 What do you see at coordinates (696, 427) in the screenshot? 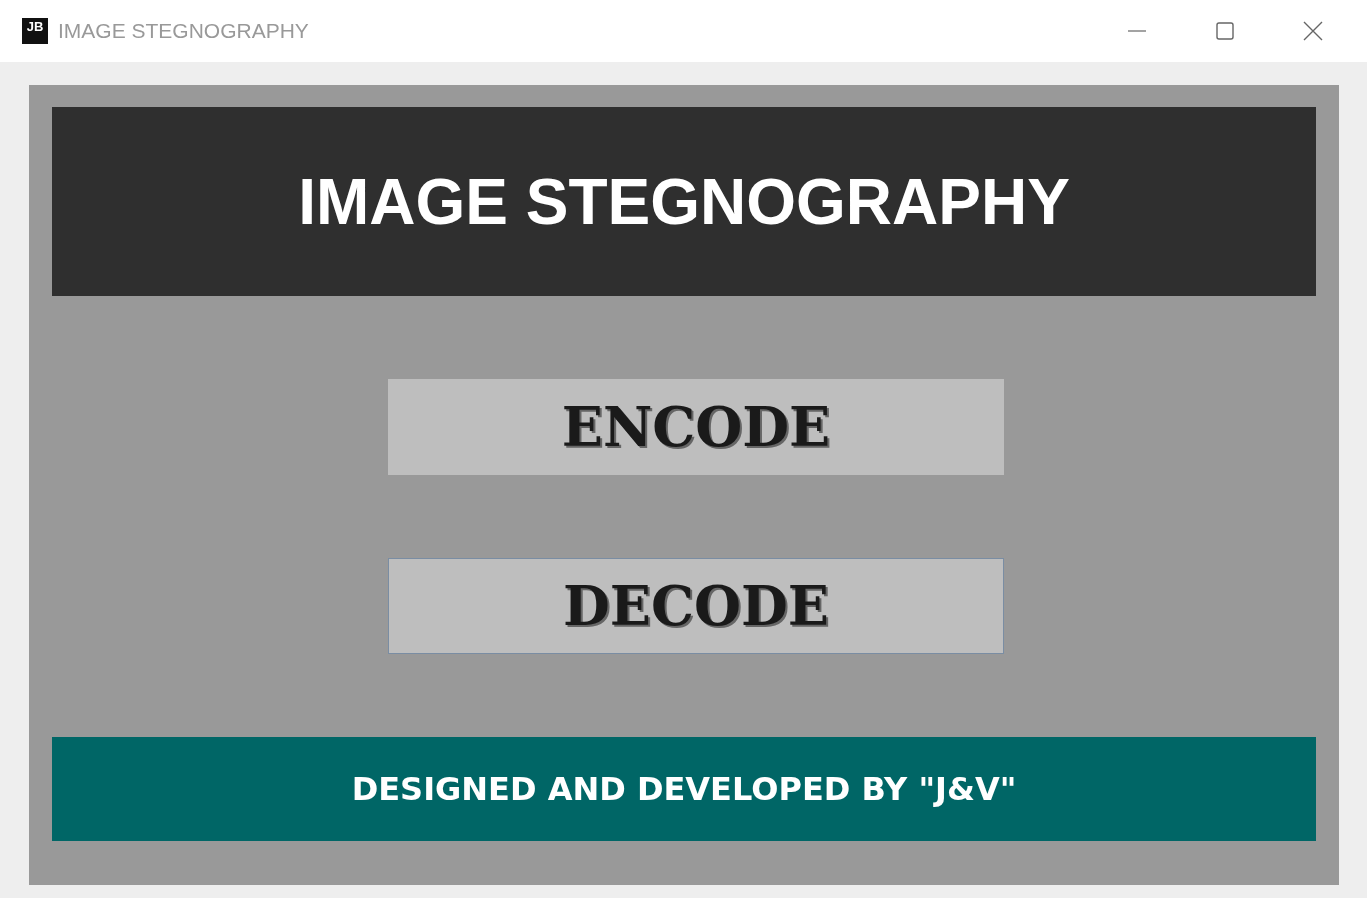
I see `action-button: ENCODE` at bounding box center [696, 427].